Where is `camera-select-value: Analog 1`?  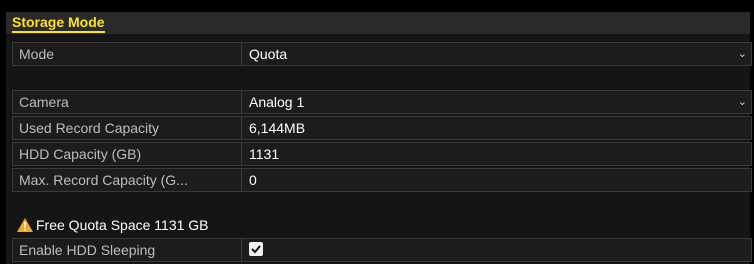
camera-select-value: Analog 1 is located at coordinates (276, 102).